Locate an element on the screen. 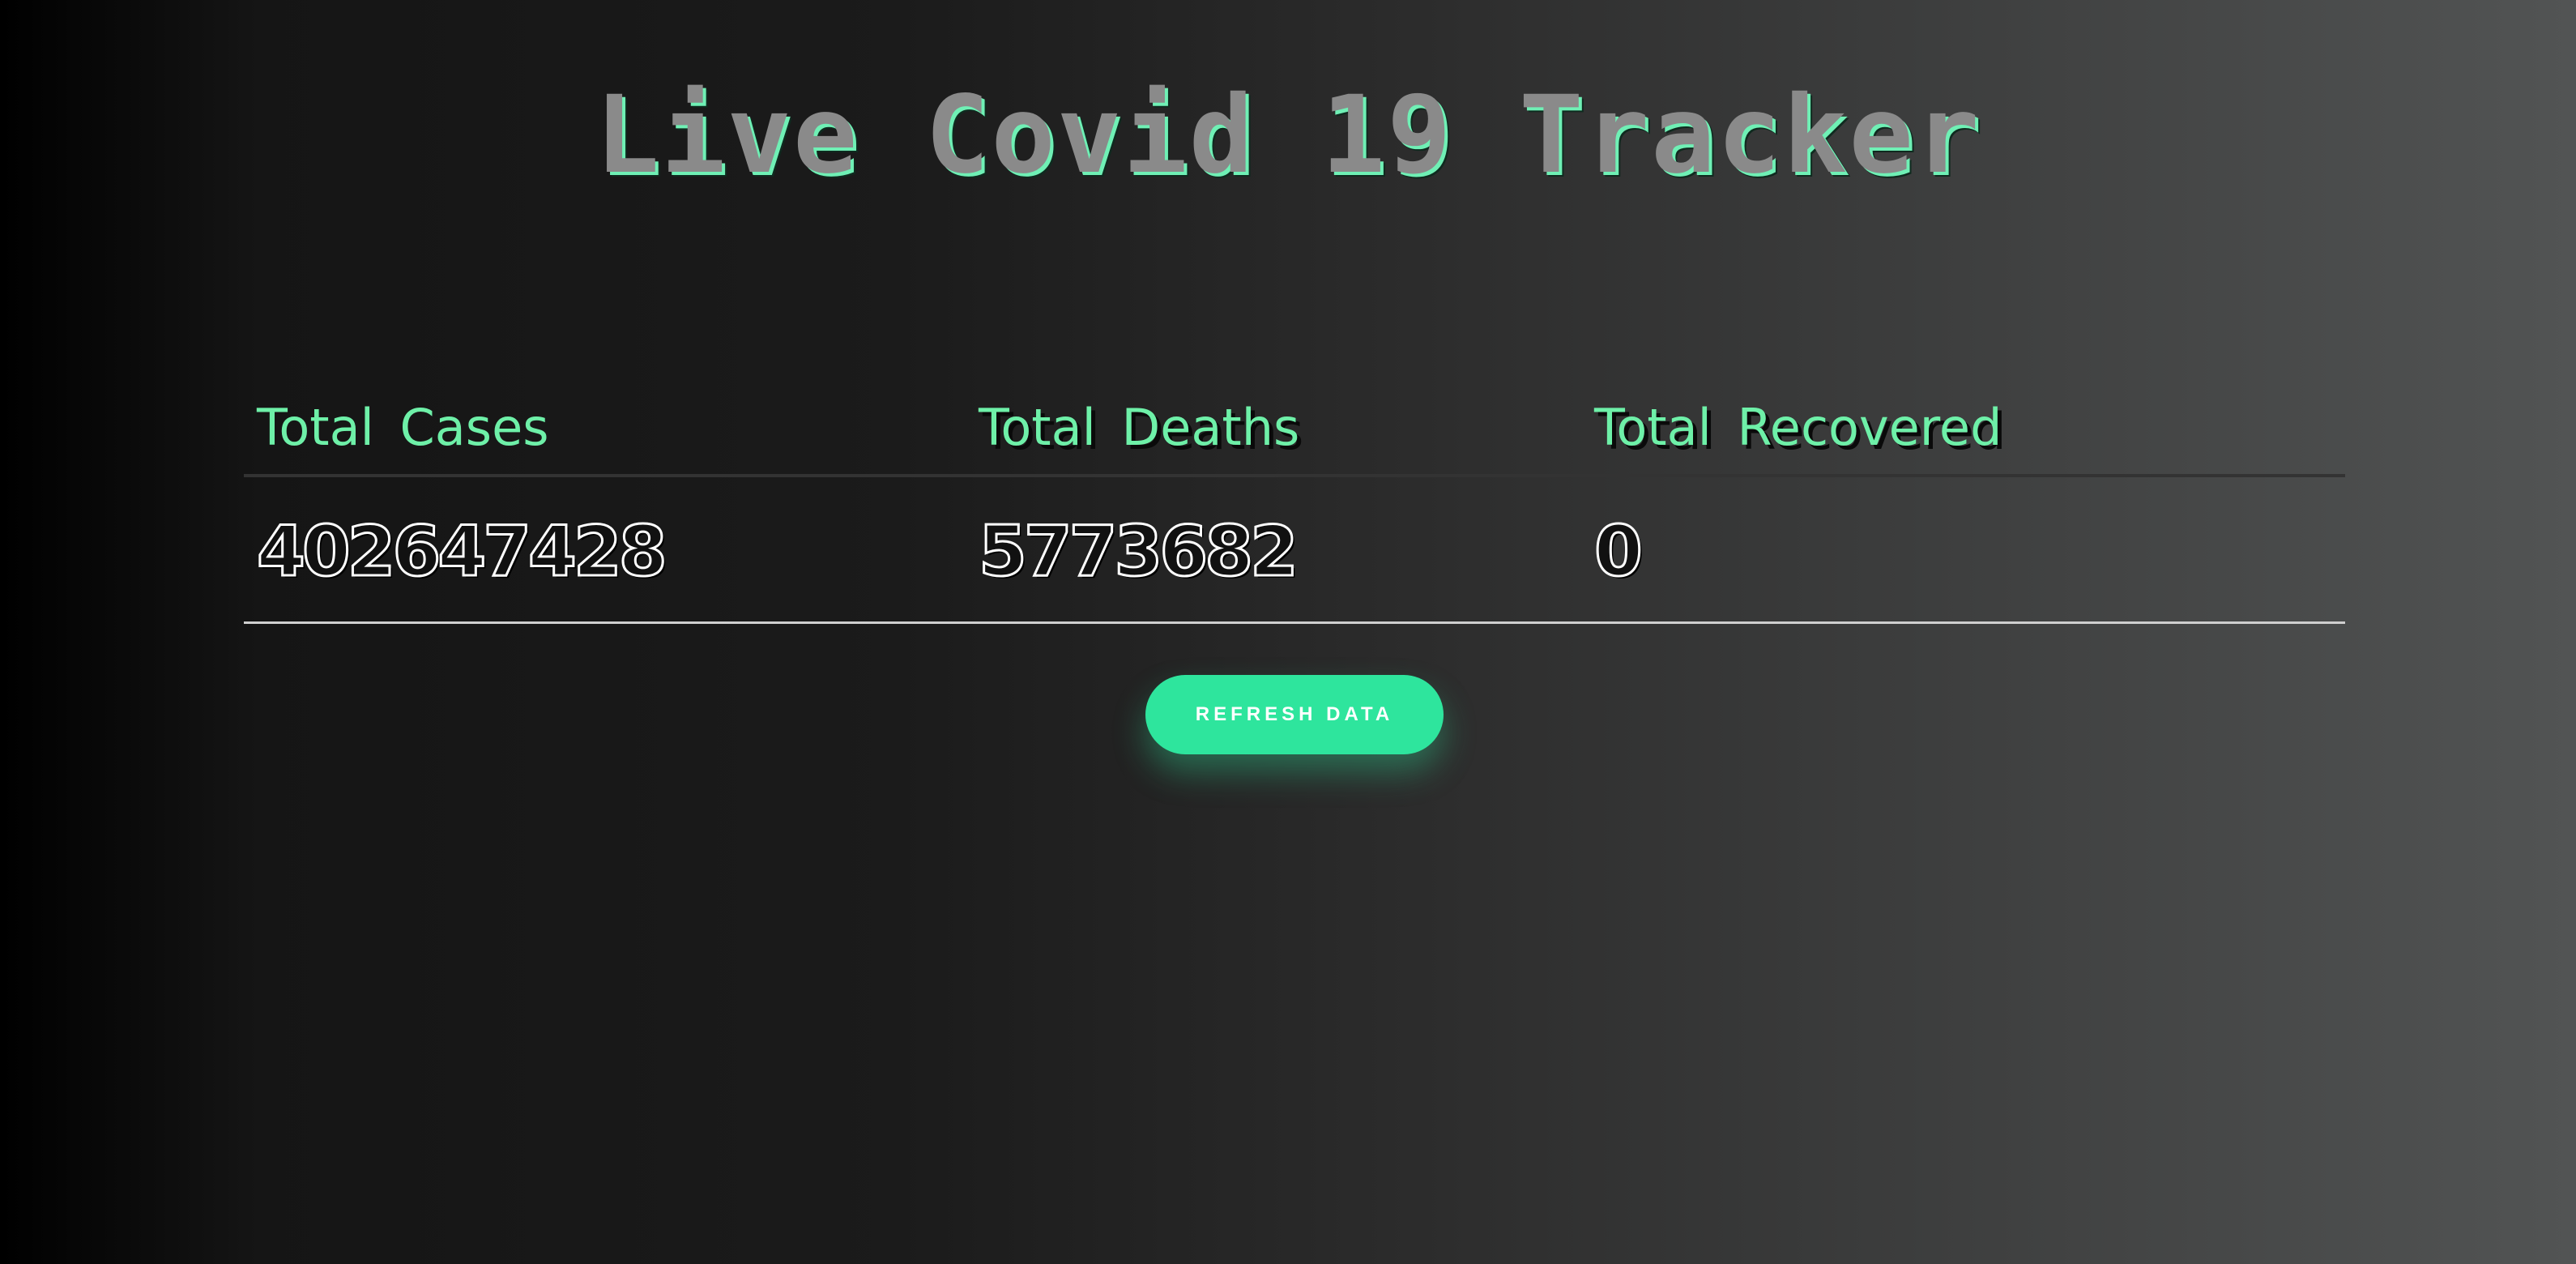 This screenshot has width=2576, height=1264. column-header-total-recovered: Total Recovered is located at coordinates (1798, 427).